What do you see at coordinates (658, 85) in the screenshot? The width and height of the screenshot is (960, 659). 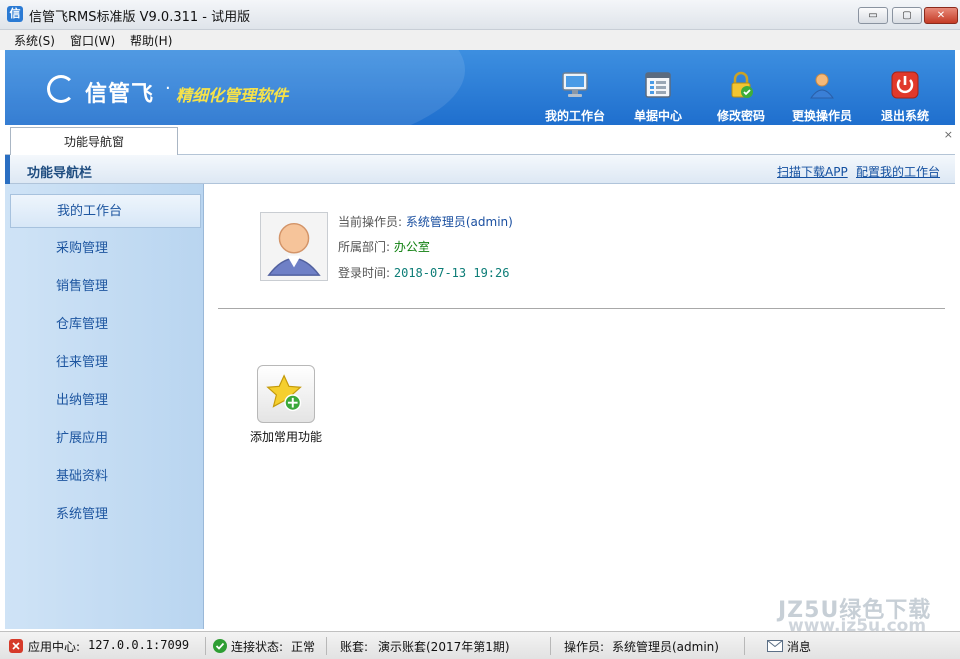 I see `document-list-icon` at bounding box center [658, 85].